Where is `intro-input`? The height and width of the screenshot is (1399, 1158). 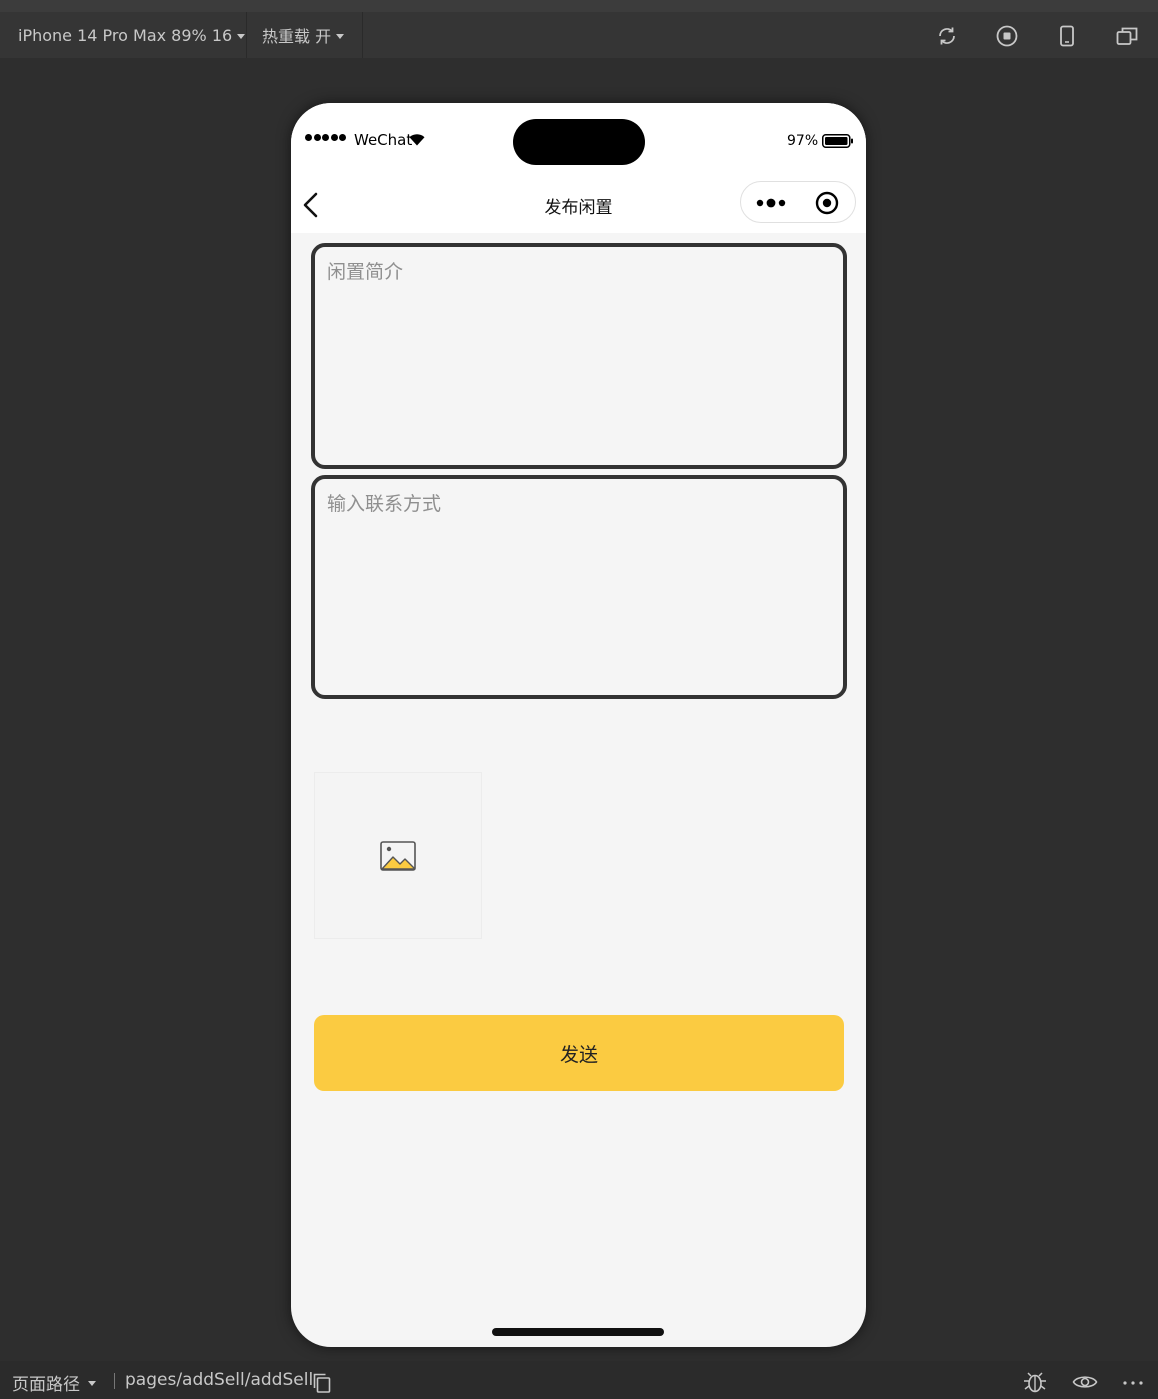 intro-input is located at coordinates (579, 356).